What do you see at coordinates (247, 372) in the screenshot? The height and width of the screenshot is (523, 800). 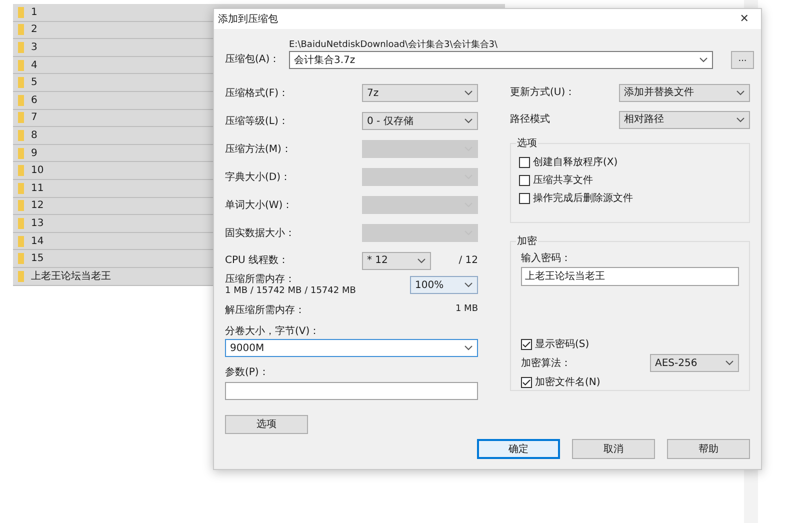 I see `field-label: 参数(P)：` at bounding box center [247, 372].